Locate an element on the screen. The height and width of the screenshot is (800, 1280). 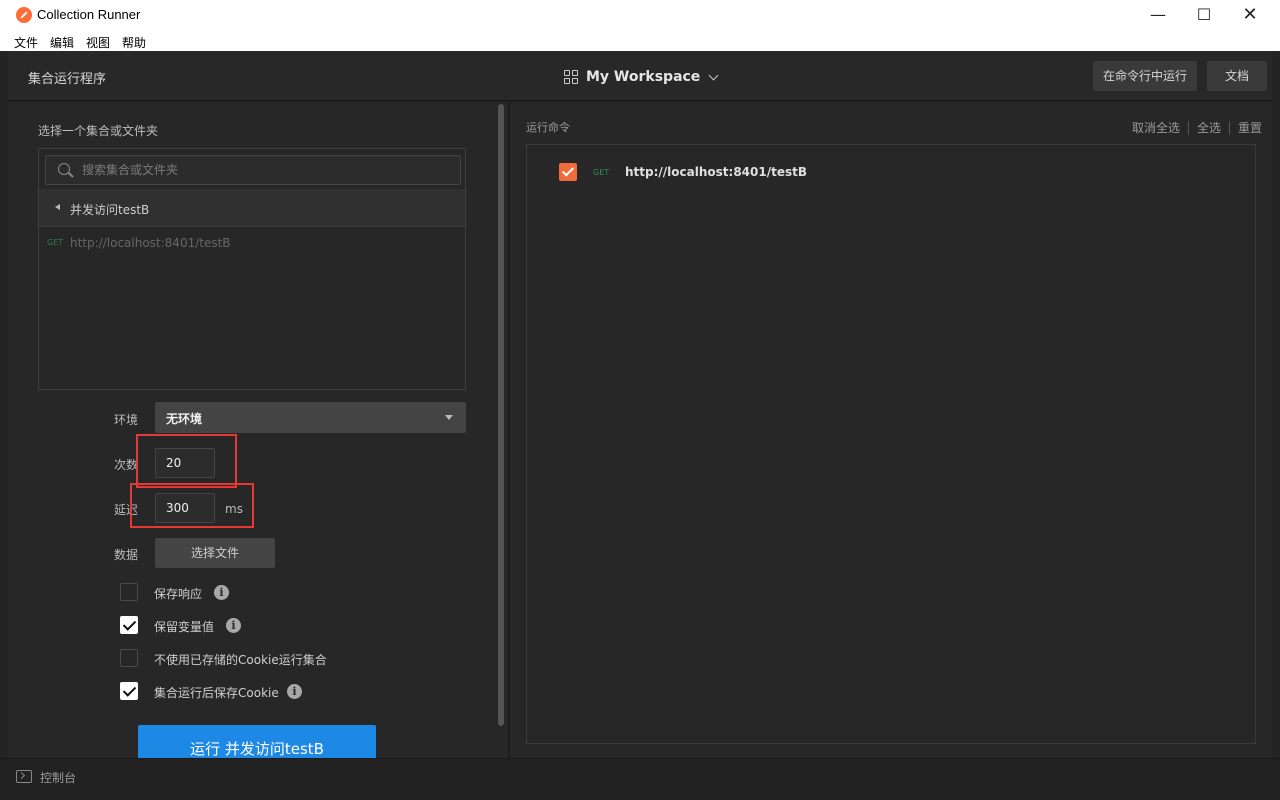
search-box is located at coordinates (253, 170).